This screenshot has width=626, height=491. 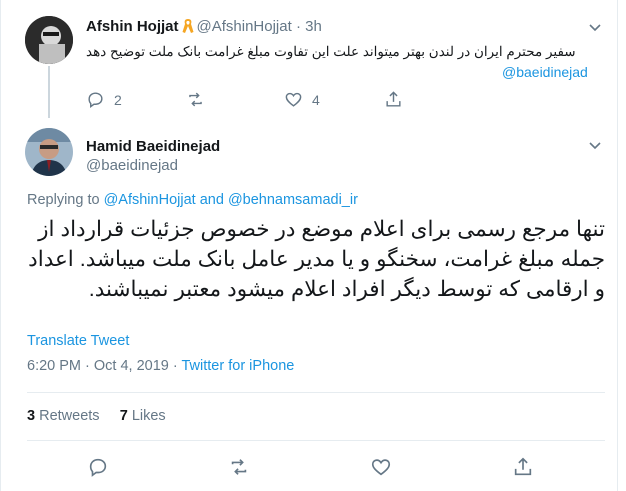 I want to click on likes-stat: 7 Likes, so click(x=143, y=416).